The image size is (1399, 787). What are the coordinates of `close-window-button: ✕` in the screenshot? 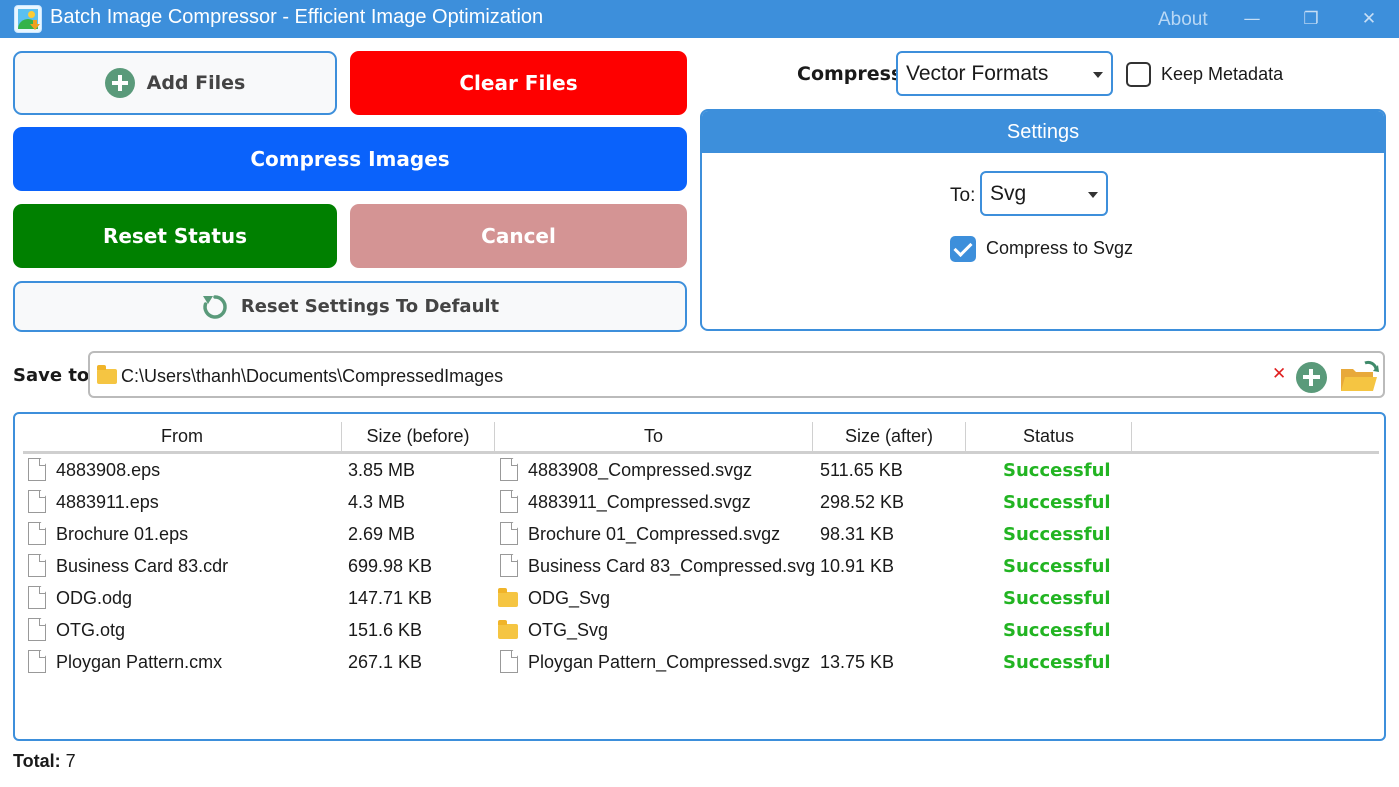 It's located at (1369, 19).